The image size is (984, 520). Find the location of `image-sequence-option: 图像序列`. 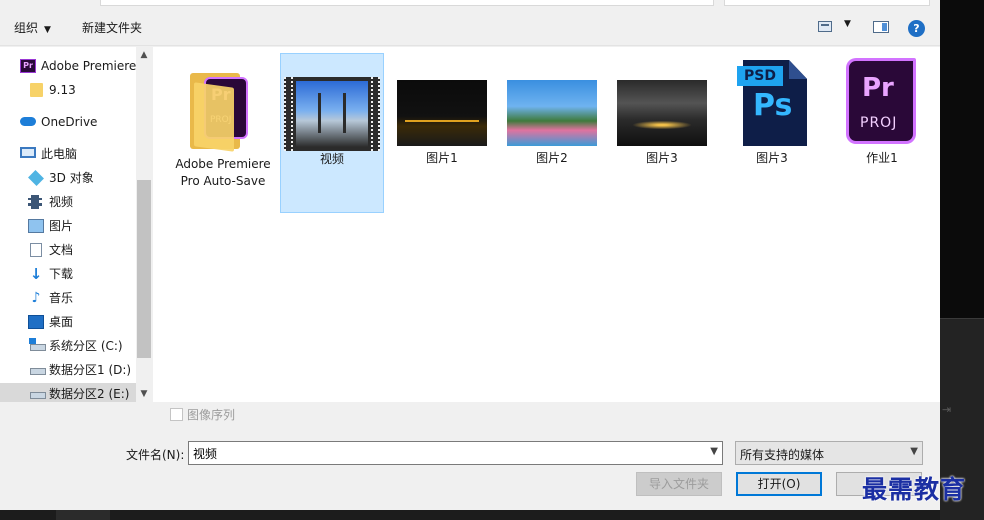

image-sequence-option: 图像序列 is located at coordinates (202, 414).